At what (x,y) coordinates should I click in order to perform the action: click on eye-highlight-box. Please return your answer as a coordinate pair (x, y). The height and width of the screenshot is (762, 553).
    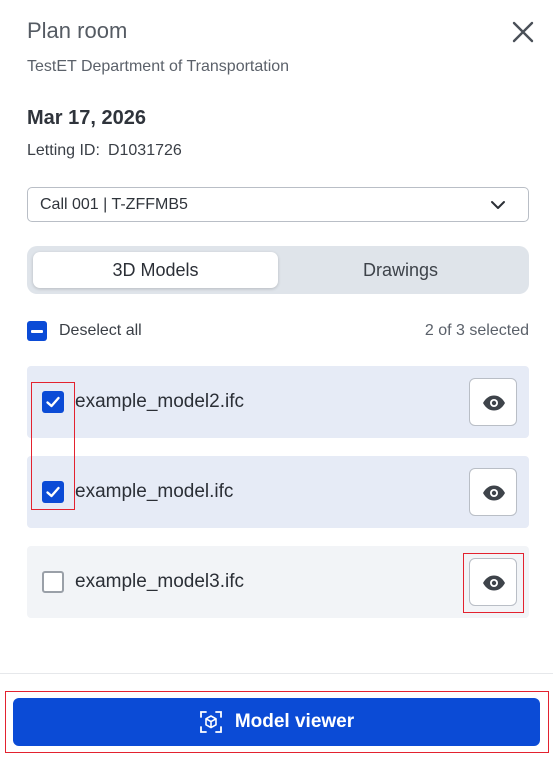
    Looking at the image, I should click on (493, 583).